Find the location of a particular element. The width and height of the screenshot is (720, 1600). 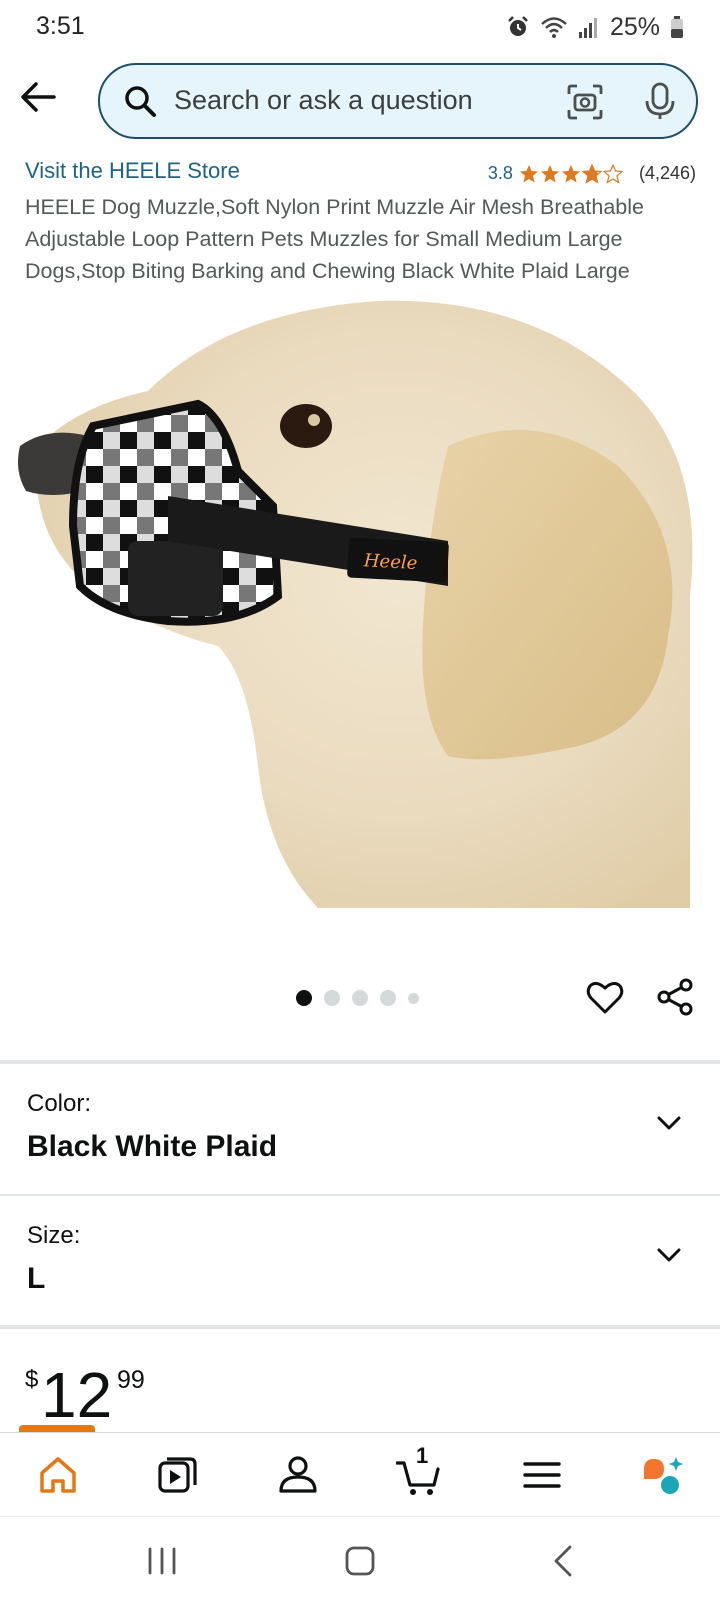

search-bar: Search or ask a question is located at coordinates (398, 101).